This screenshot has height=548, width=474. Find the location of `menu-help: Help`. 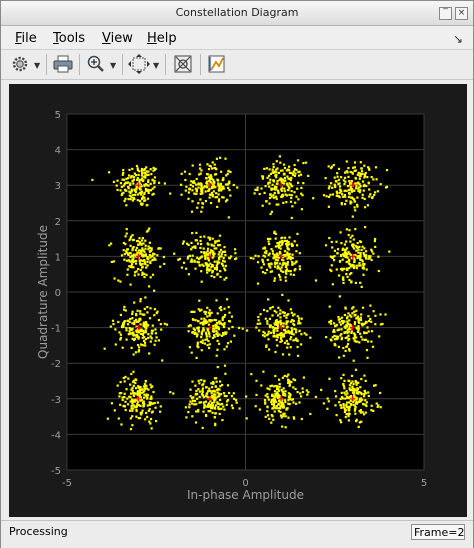

menu-help: Help is located at coordinates (162, 38).